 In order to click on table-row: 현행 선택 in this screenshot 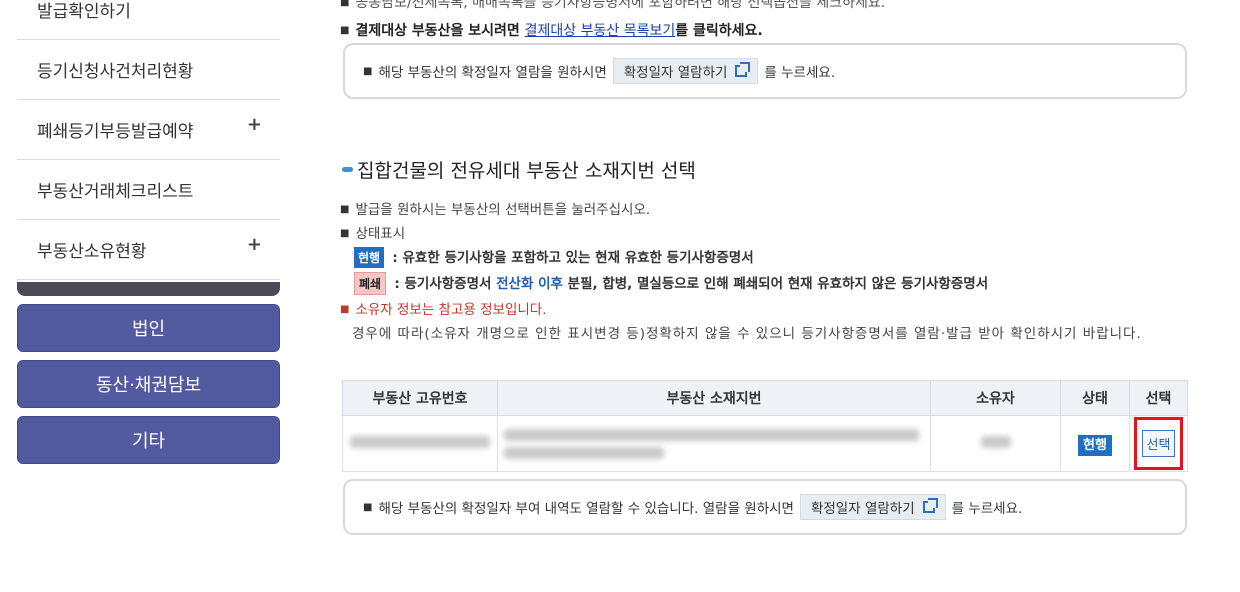, I will do `click(765, 443)`.